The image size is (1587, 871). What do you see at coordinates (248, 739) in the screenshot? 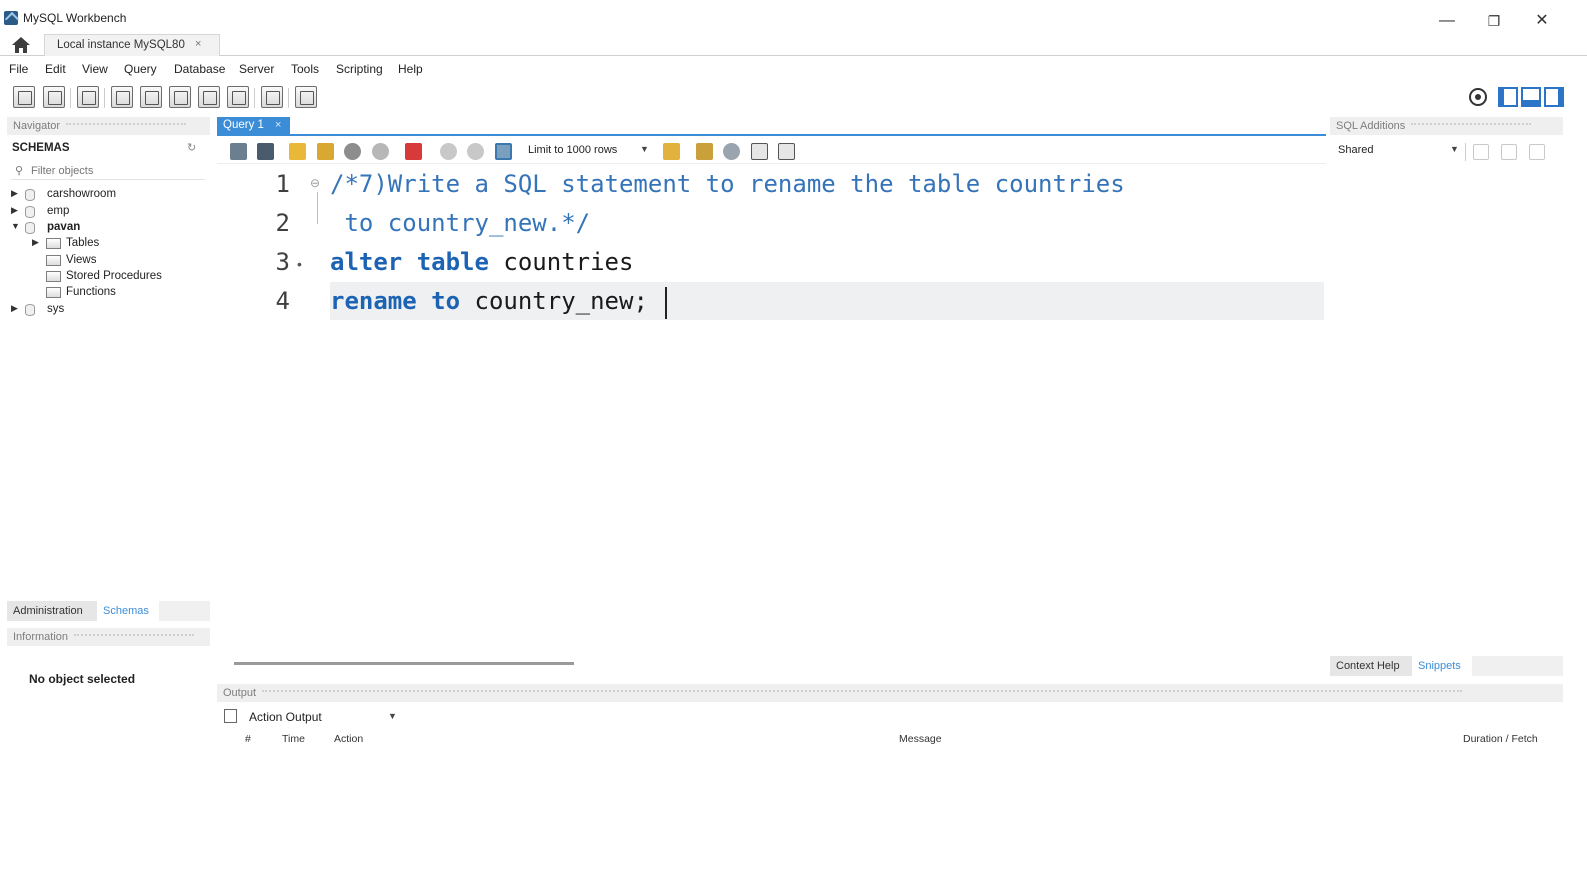
I see `column-header-number: #` at bounding box center [248, 739].